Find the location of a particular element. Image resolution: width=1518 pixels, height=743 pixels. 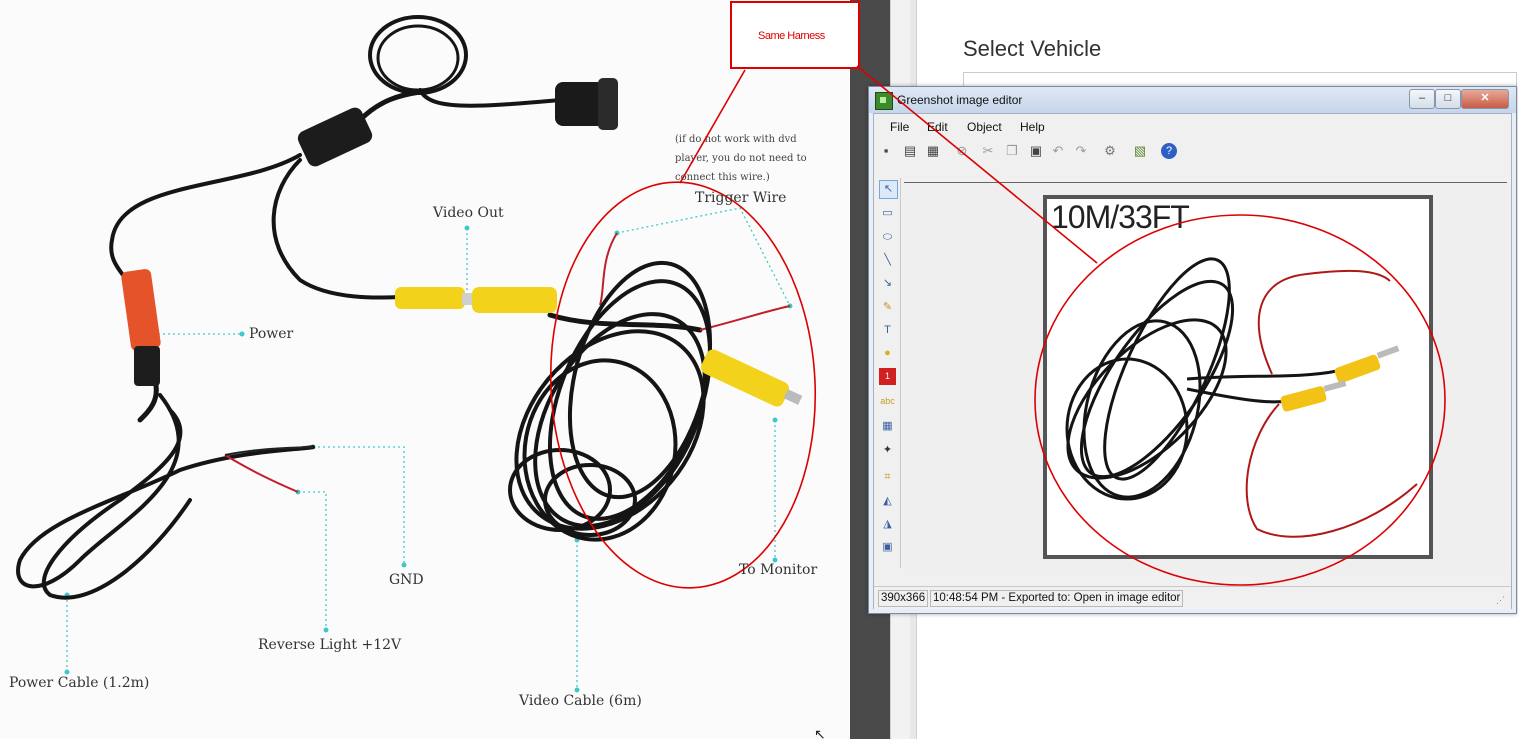

pointer-icon: ↖ is located at coordinates (888, 189).